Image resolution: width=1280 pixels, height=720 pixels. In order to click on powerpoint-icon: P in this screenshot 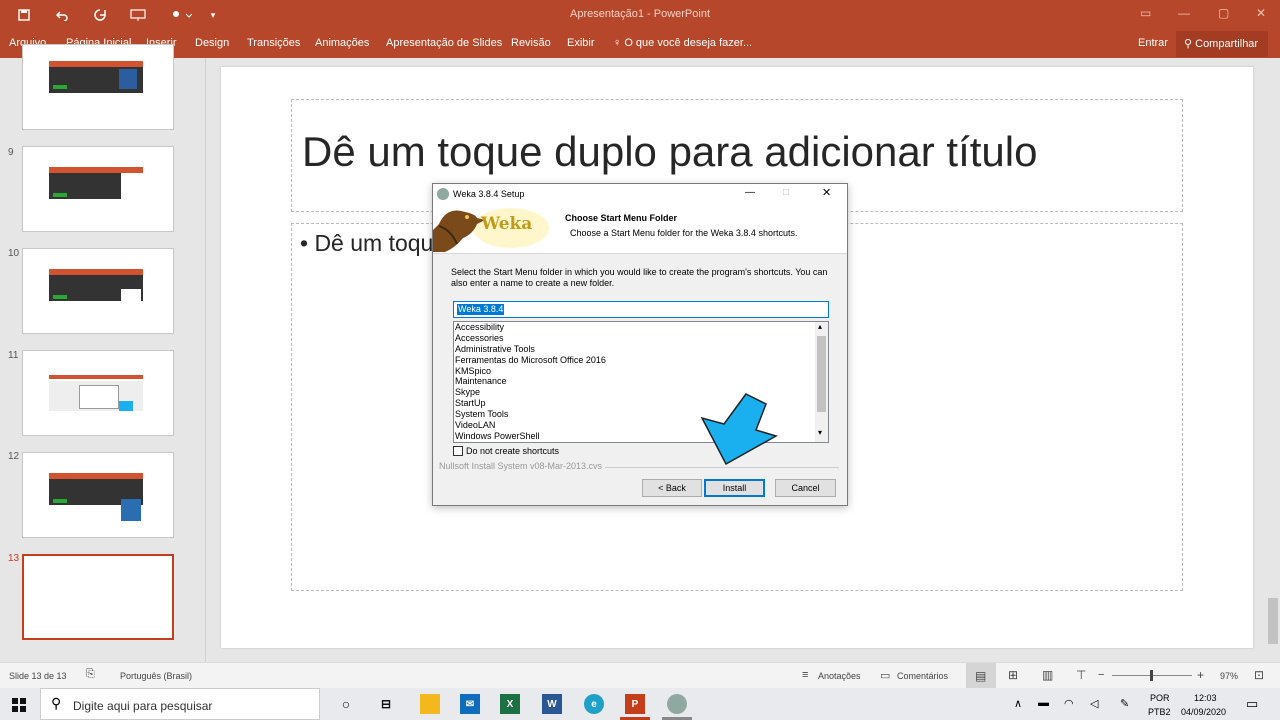, I will do `click(635, 704)`.